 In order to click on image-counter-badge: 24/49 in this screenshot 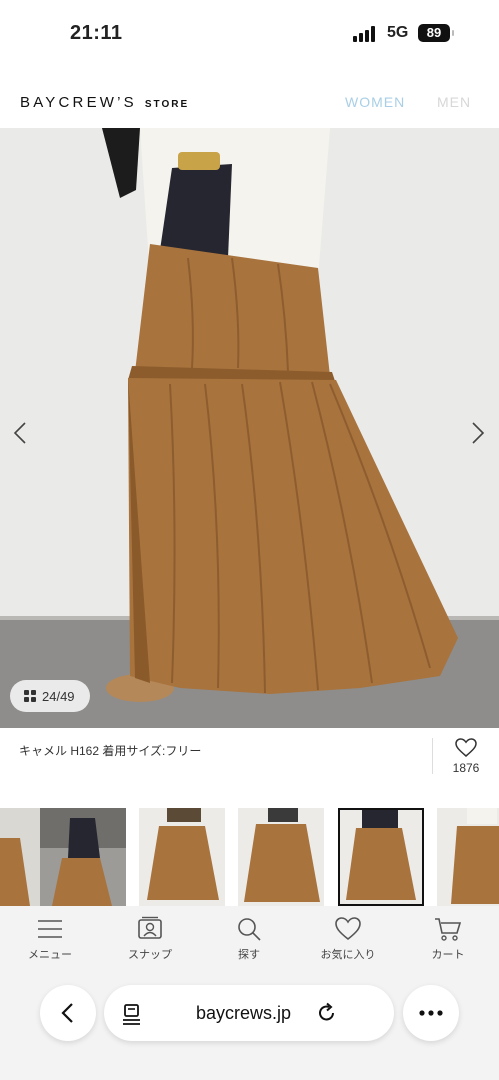, I will do `click(50, 696)`.